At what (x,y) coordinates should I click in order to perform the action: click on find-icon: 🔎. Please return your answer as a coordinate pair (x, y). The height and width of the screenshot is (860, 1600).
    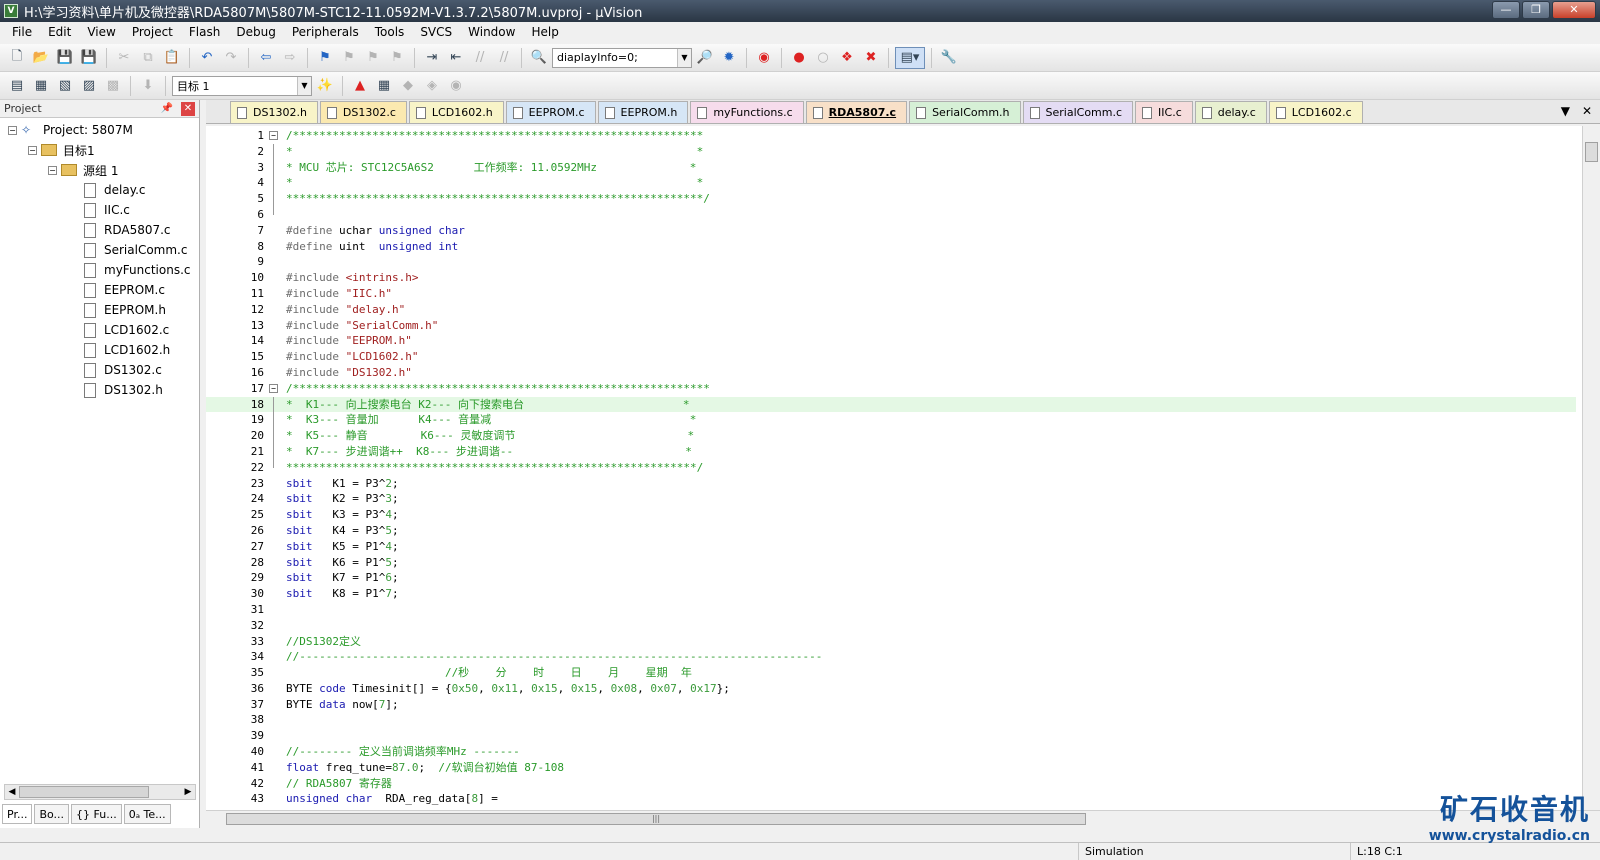
    Looking at the image, I should click on (705, 58).